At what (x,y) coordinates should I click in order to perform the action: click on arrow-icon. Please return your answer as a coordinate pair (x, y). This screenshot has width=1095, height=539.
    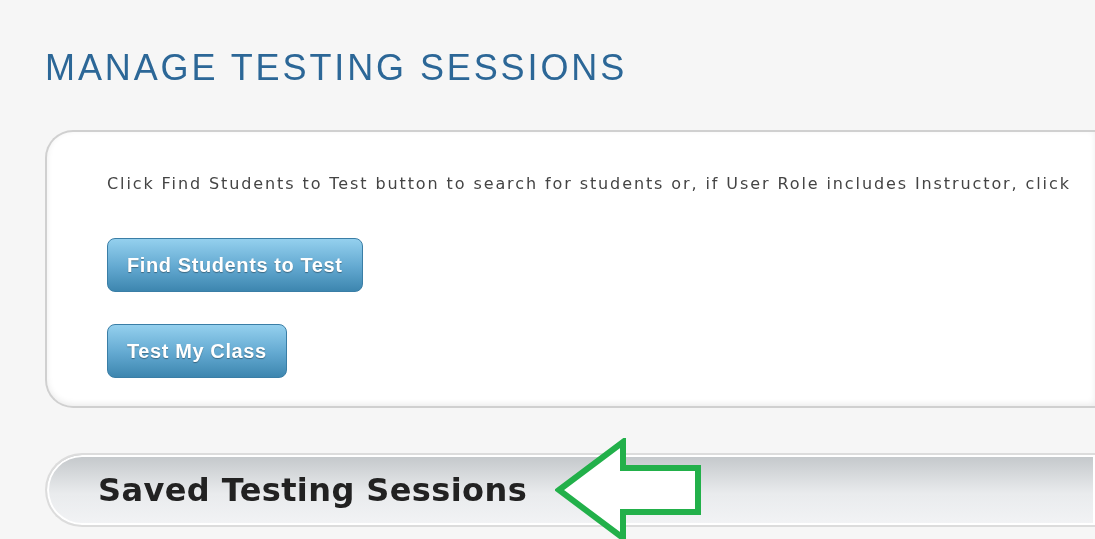
    Looking at the image, I should click on (629, 488).